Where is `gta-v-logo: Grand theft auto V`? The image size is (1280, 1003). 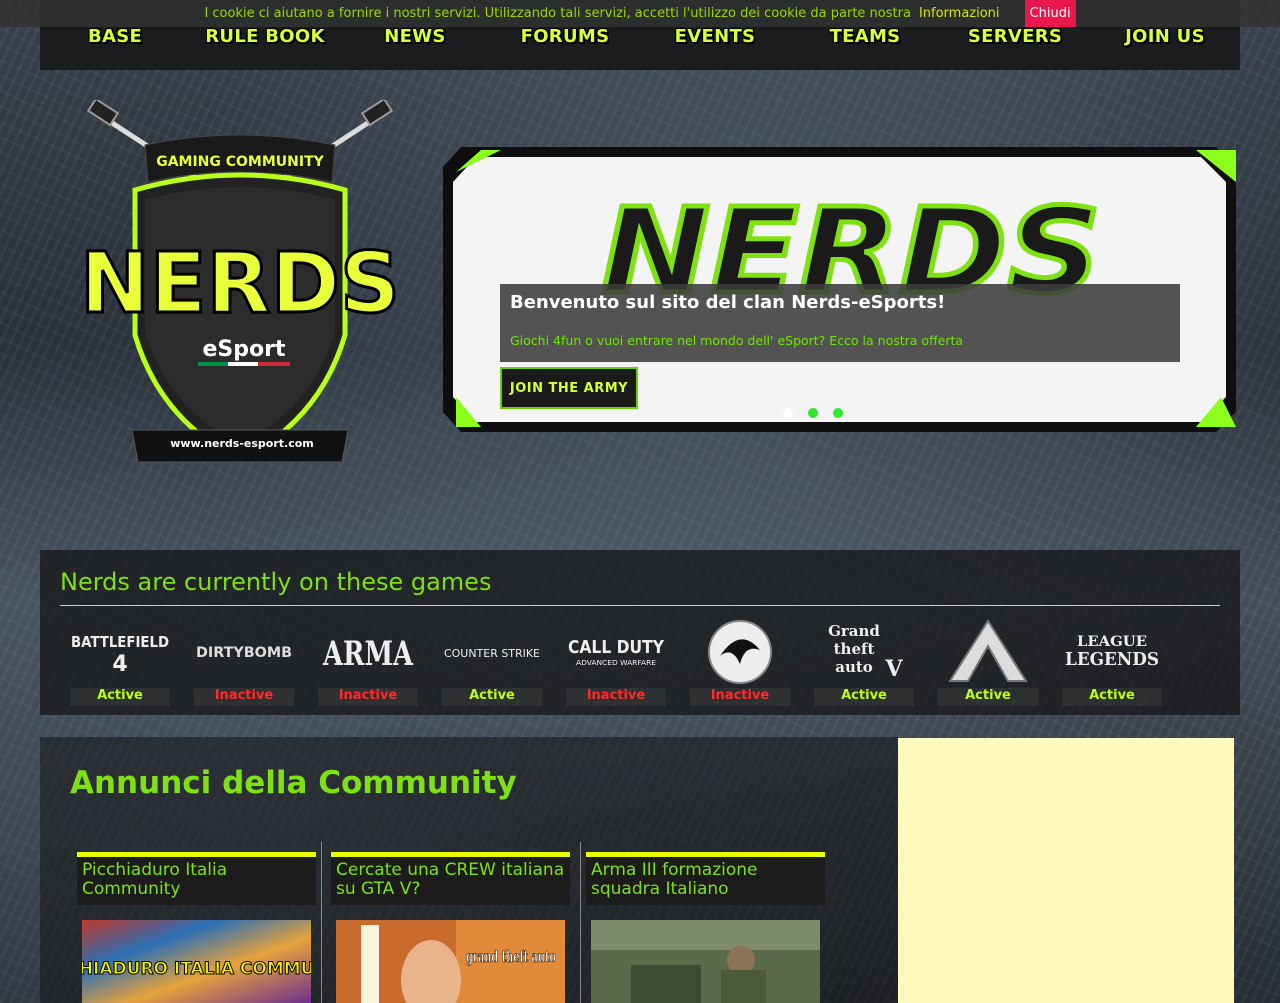
gta-v-logo: Grand theft auto V is located at coordinates (864, 651).